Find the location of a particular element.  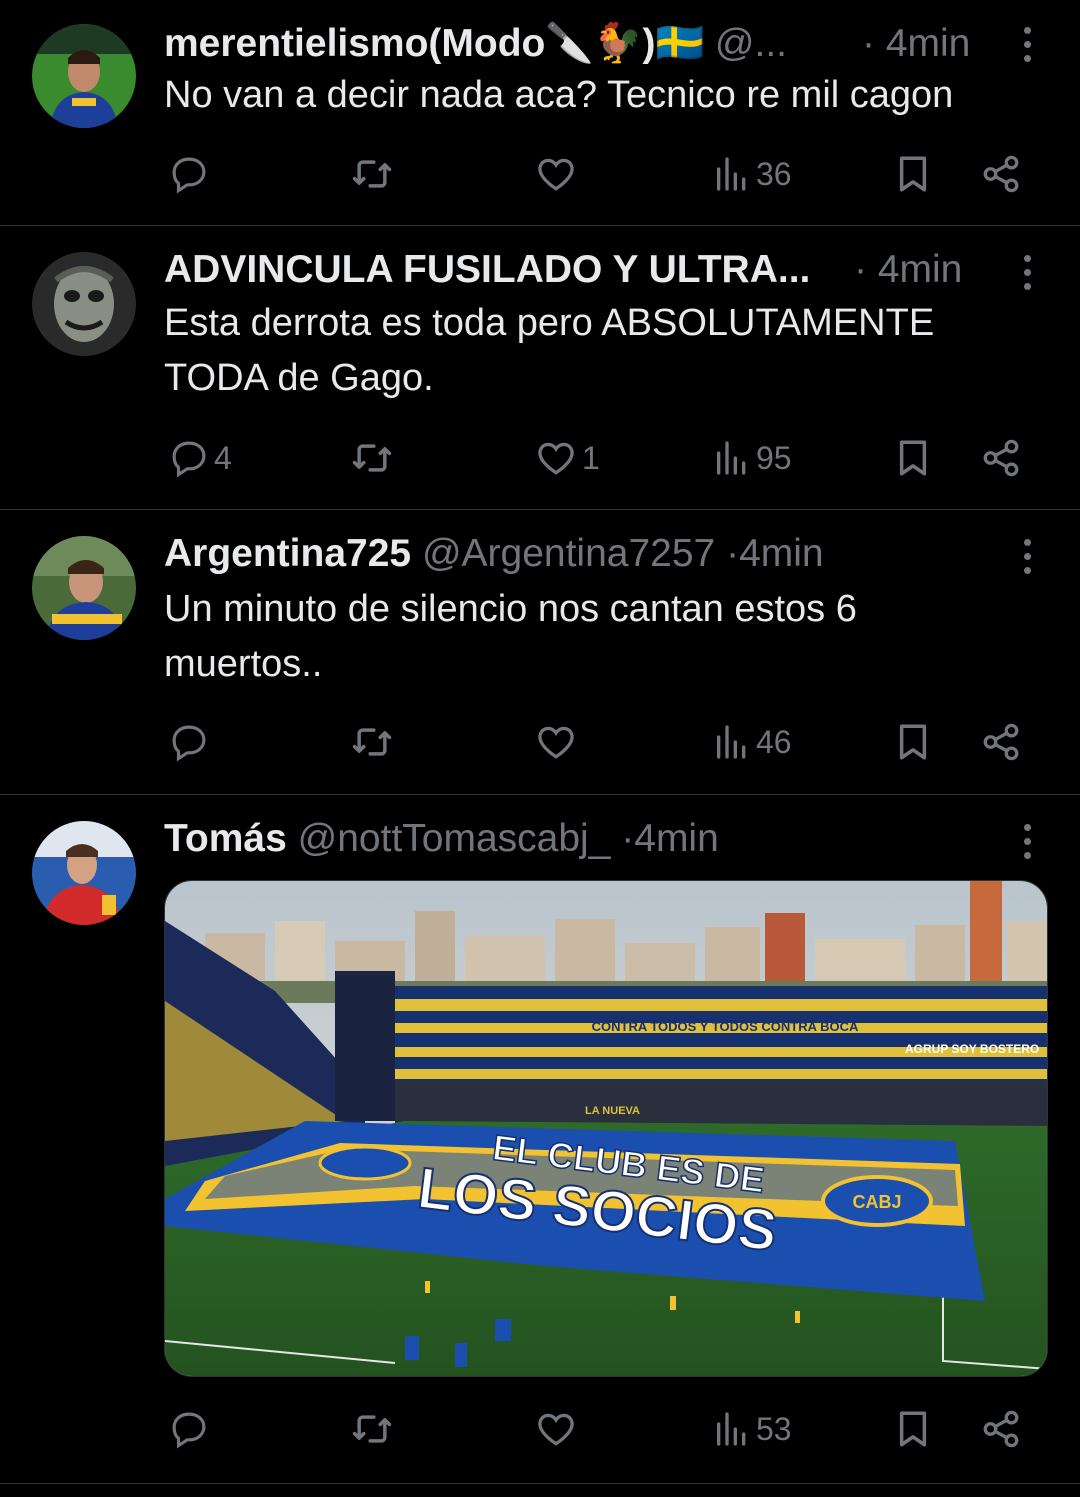

view-count: 36 is located at coordinates (774, 173).